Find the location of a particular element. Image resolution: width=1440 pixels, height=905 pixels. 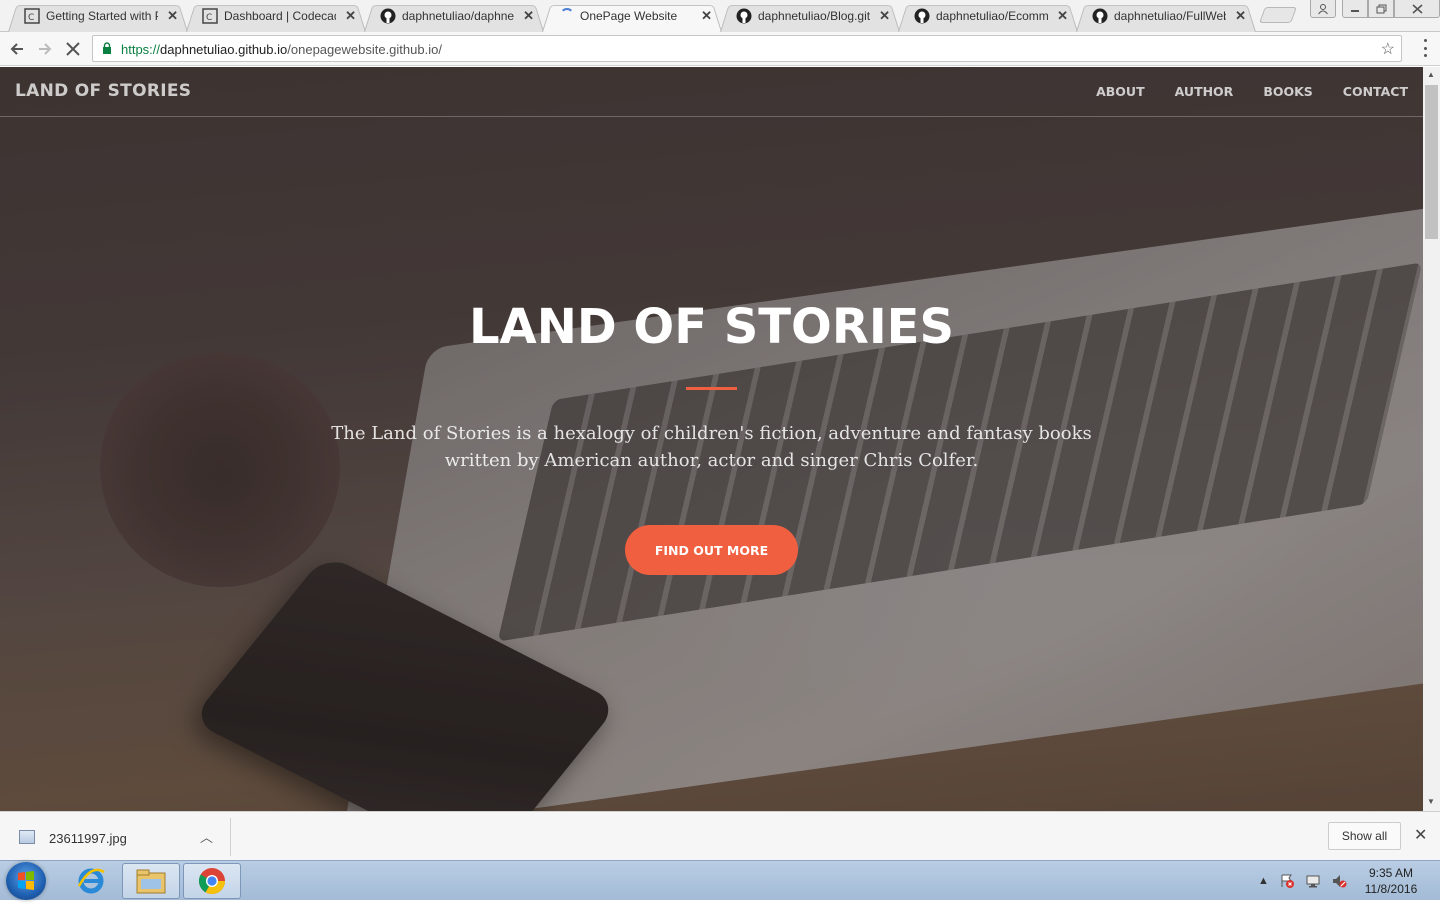

back-button is located at coordinates (17, 49).